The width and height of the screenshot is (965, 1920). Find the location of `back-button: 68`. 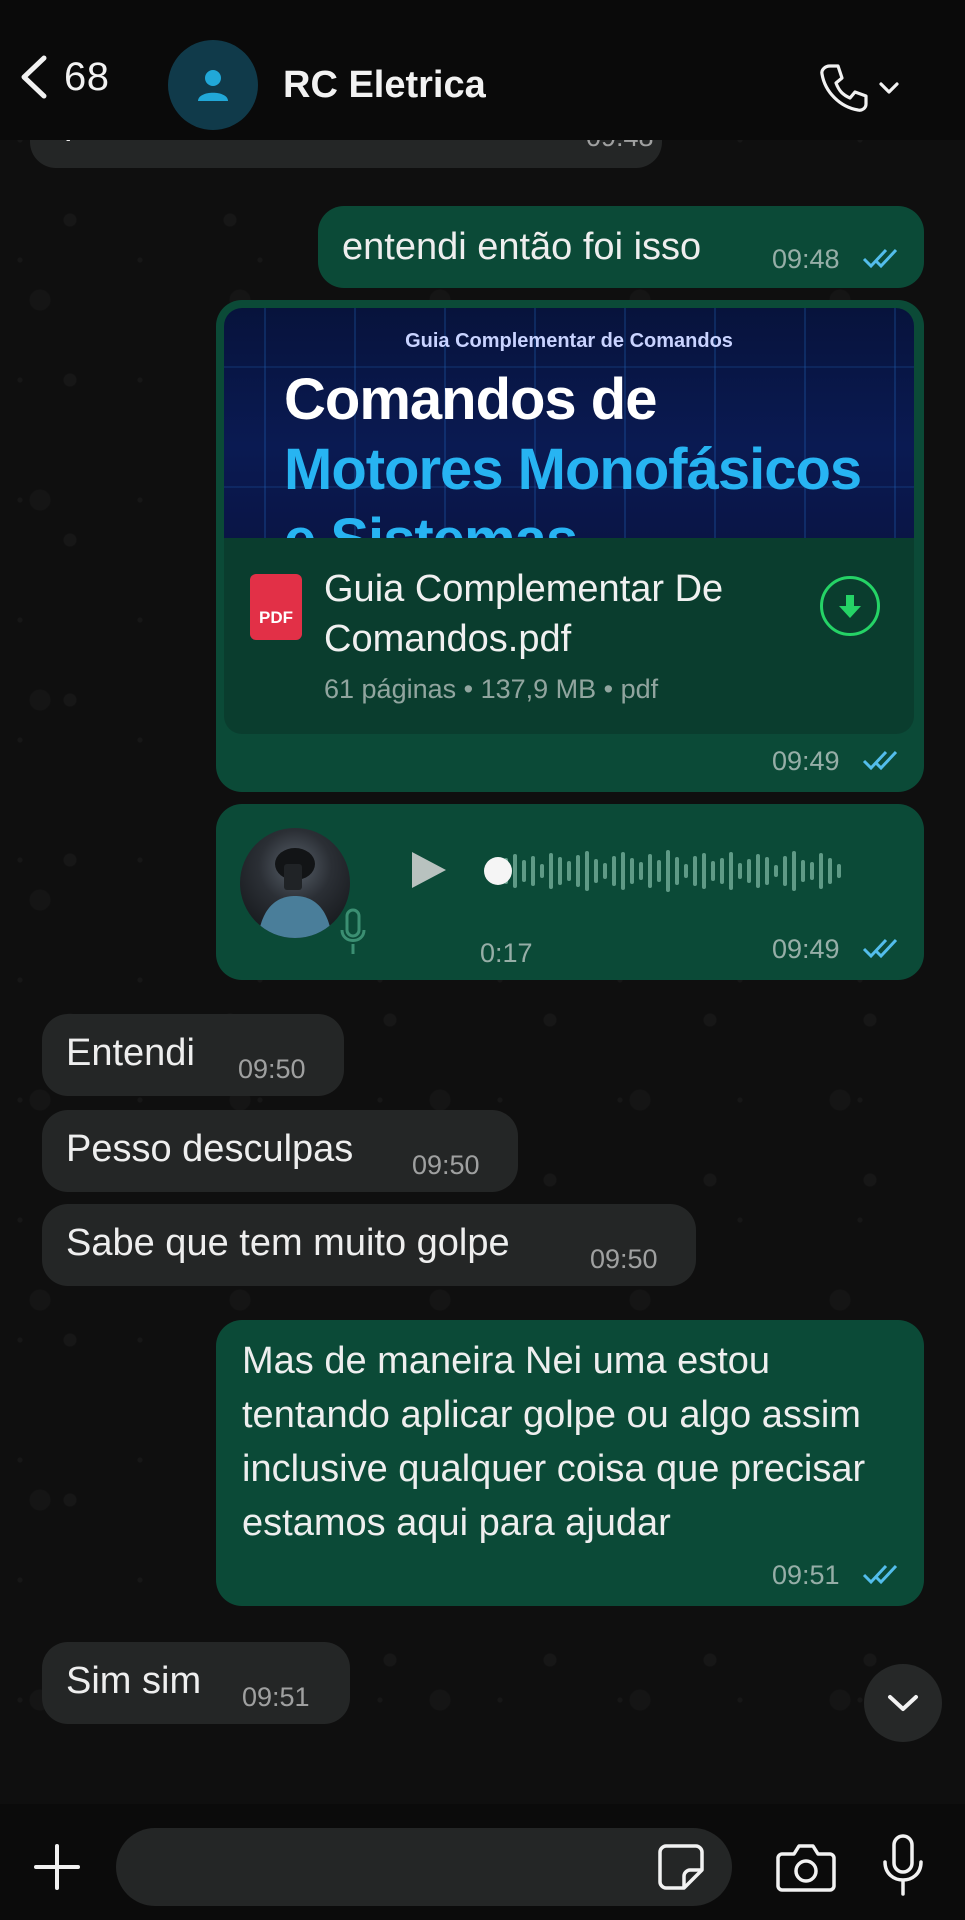

back-button: 68 is located at coordinates (64, 77).